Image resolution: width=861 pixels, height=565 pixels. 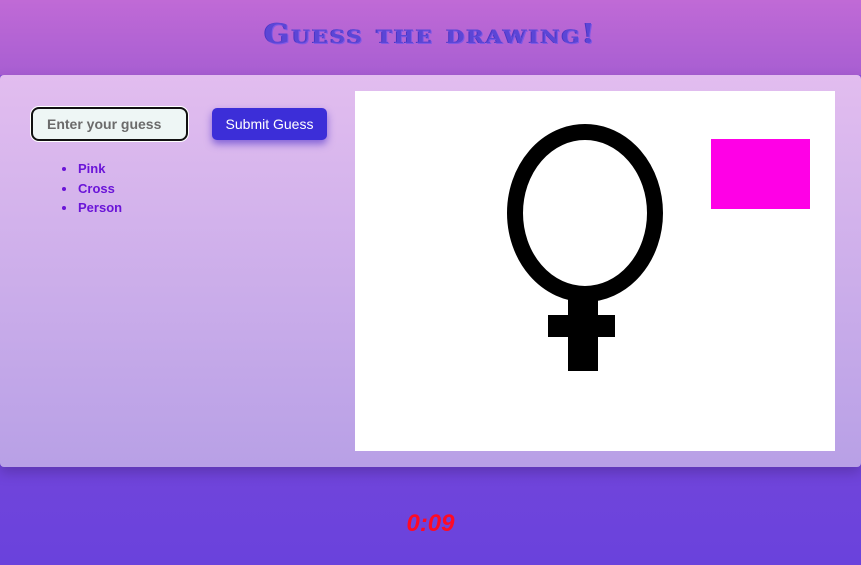 What do you see at coordinates (585, 213) in the screenshot?
I see `symbol-ring` at bounding box center [585, 213].